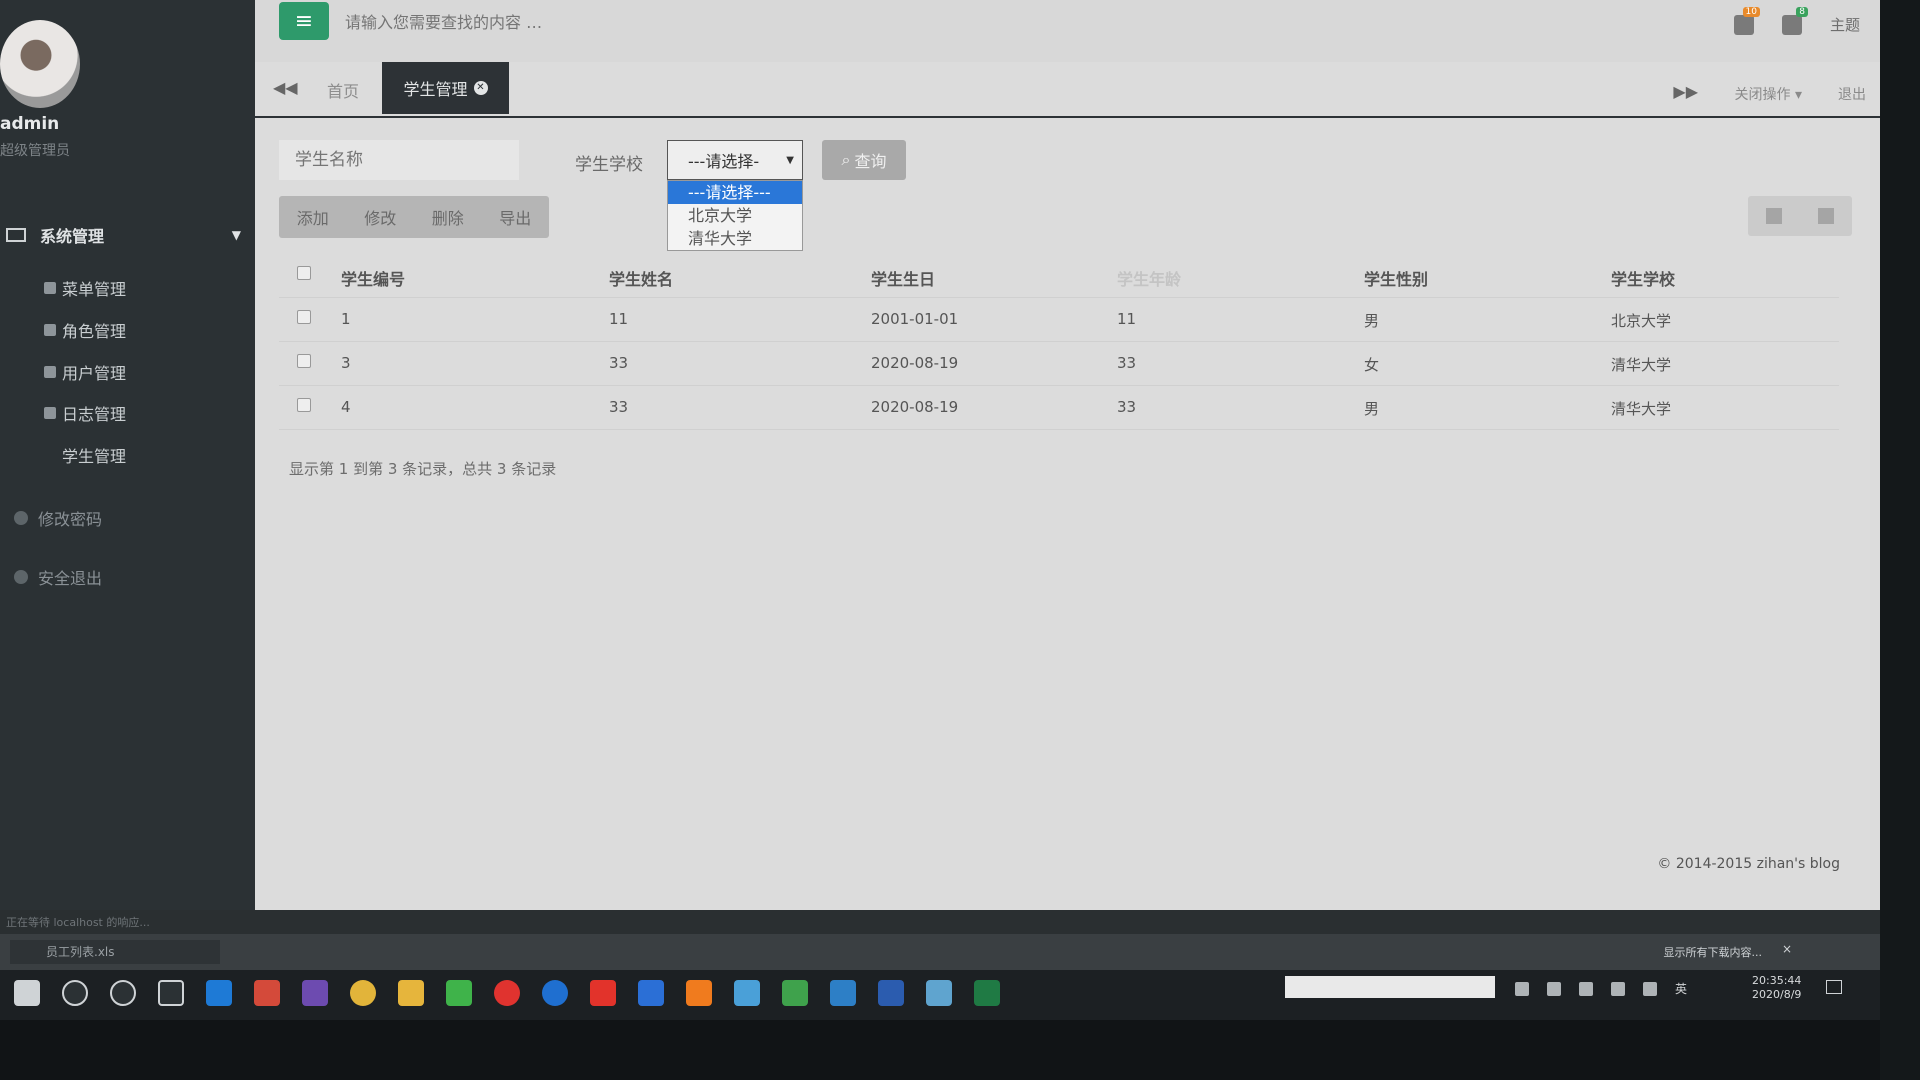 The image size is (1920, 1080). Describe the element at coordinates (142, 235) in the screenshot. I see `nav-group-system: 系统管理 ▼` at that location.